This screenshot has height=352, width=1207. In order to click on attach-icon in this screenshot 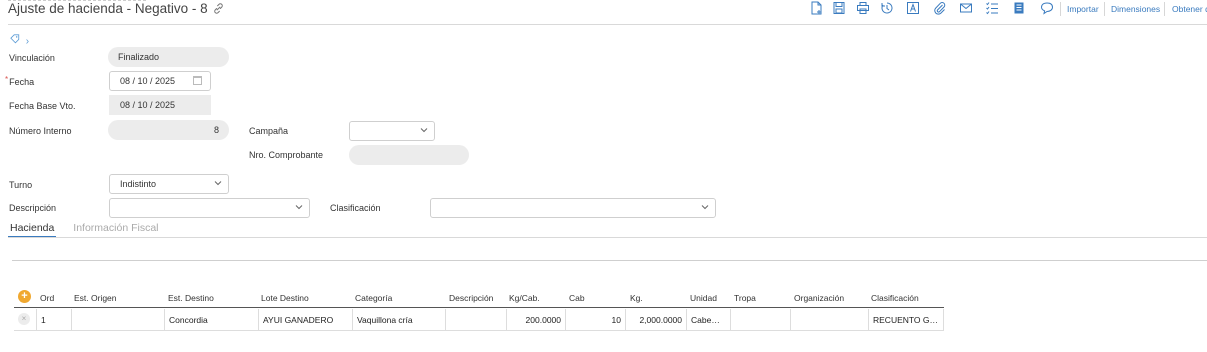, I will do `click(939, 8)`.